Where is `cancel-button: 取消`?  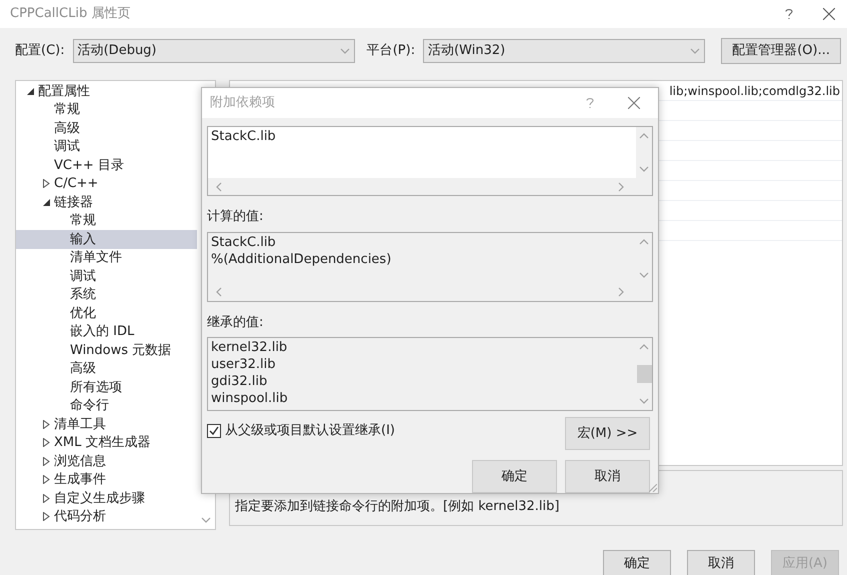 cancel-button: 取消 is located at coordinates (607, 476).